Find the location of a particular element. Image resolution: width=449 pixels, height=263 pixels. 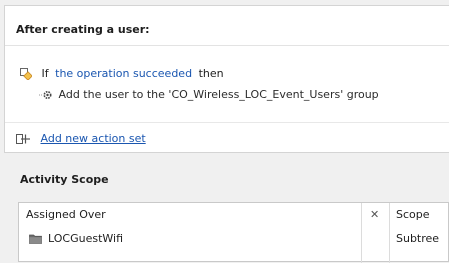

condition-link: the operation succeeded is located at coordinates (123, 73).